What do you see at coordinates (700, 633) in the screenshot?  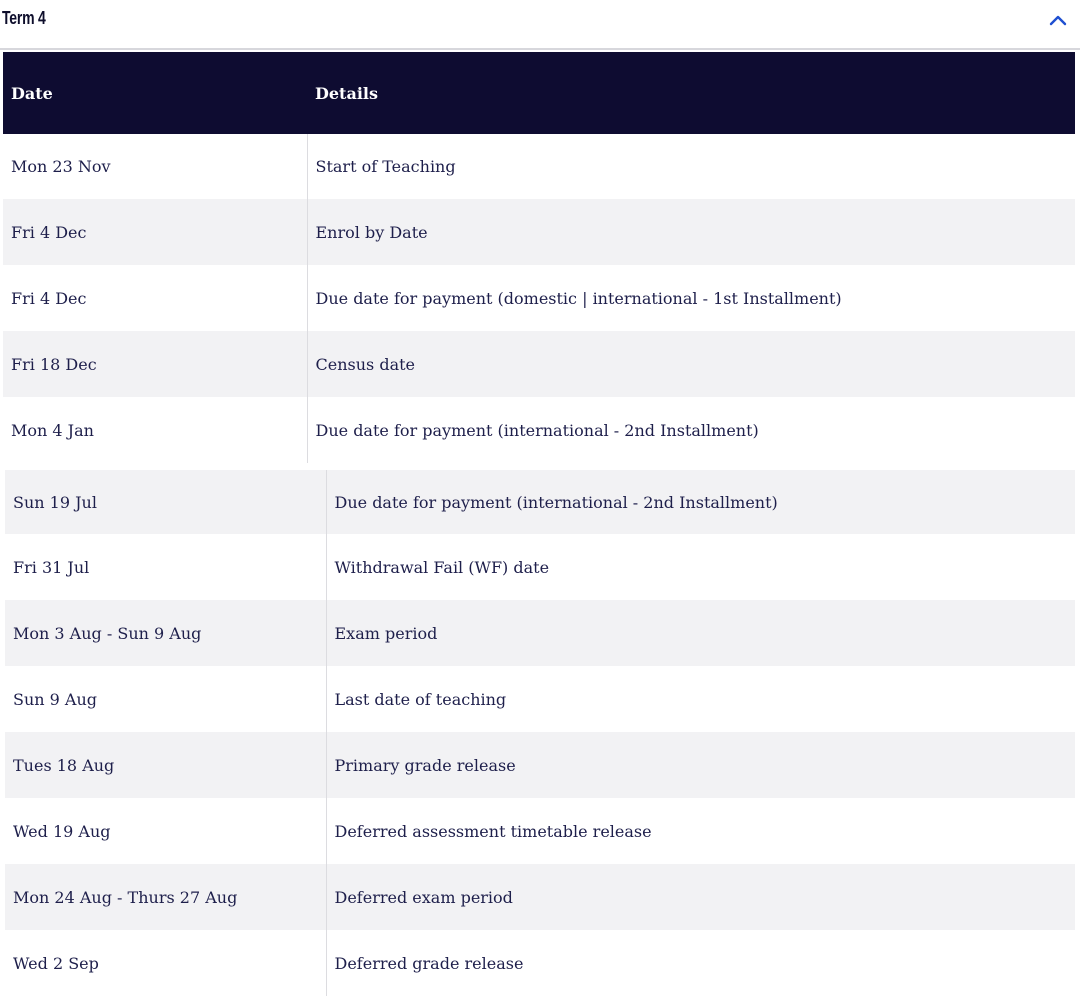 I see `details-cell: Exam period` at bounding box center [700, 633].